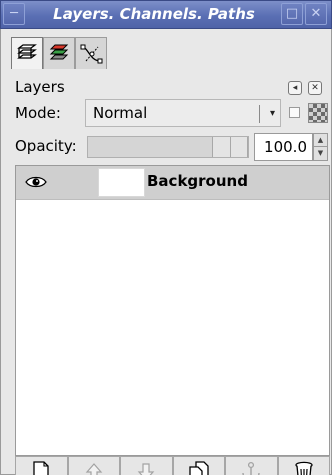 The image size is (332, 475). I want to click on slider-handle, so click(230, 147).